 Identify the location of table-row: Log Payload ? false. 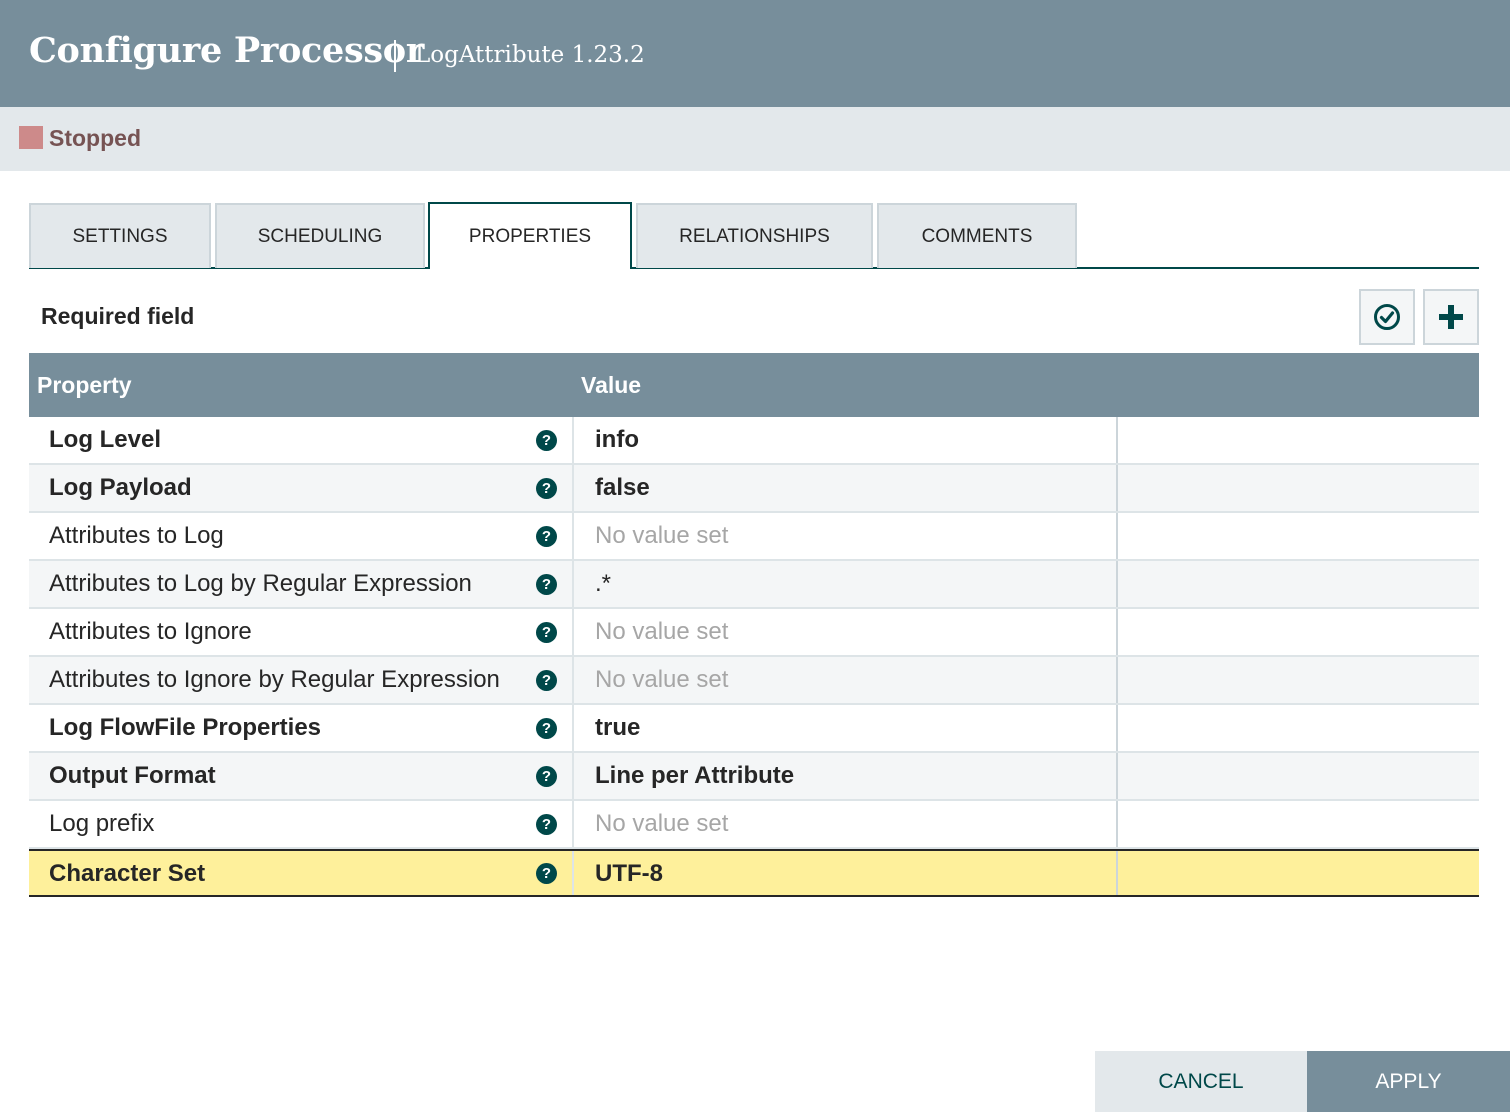
(754, 489).